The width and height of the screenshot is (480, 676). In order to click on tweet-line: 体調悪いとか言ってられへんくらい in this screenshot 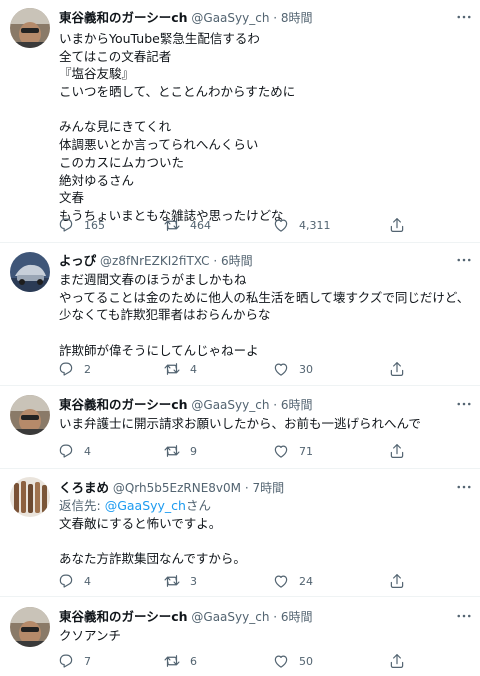, I will do `click(159, 145)`.